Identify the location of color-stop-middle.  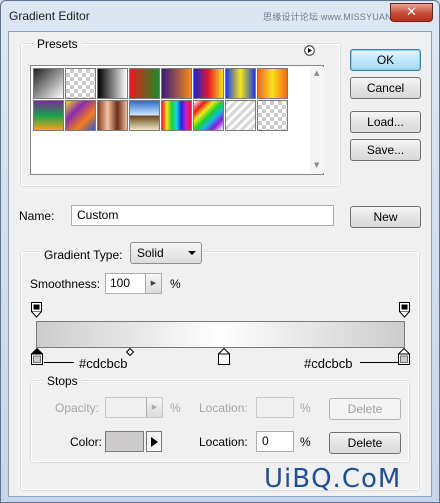
(224, 356).